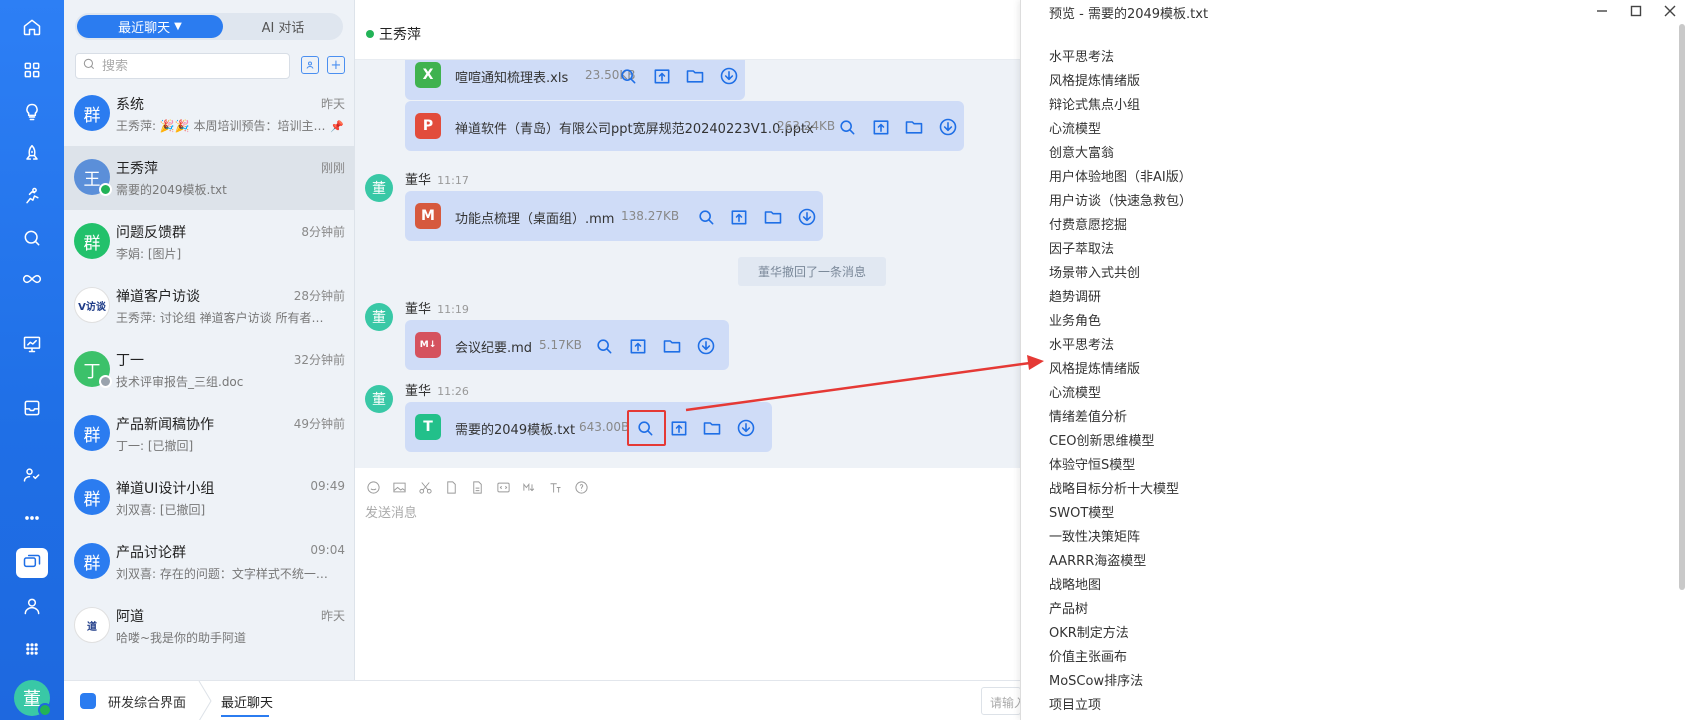  I want to click on contacts-button, so click(310, 65).